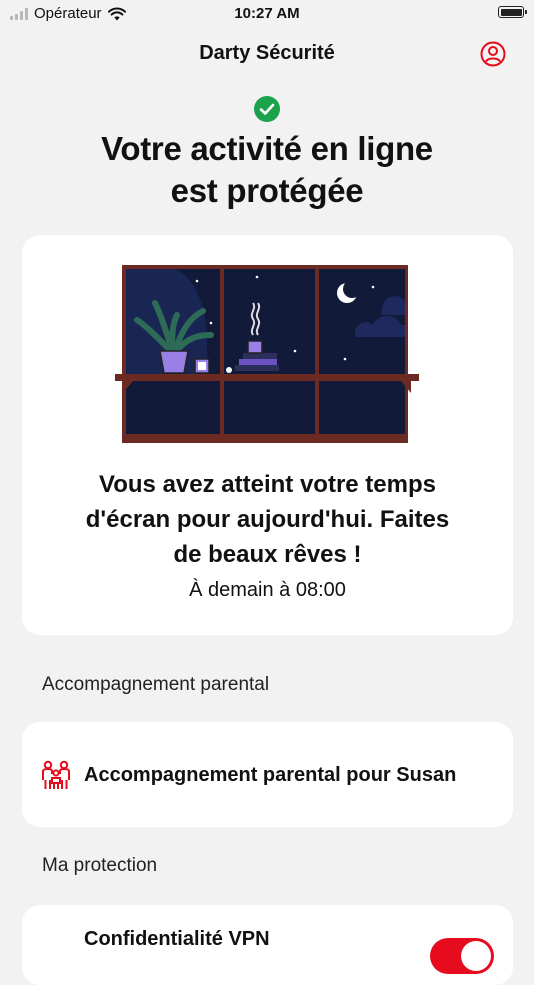  I want to click on section-label-protection: Ma protection, so click(100, 865).